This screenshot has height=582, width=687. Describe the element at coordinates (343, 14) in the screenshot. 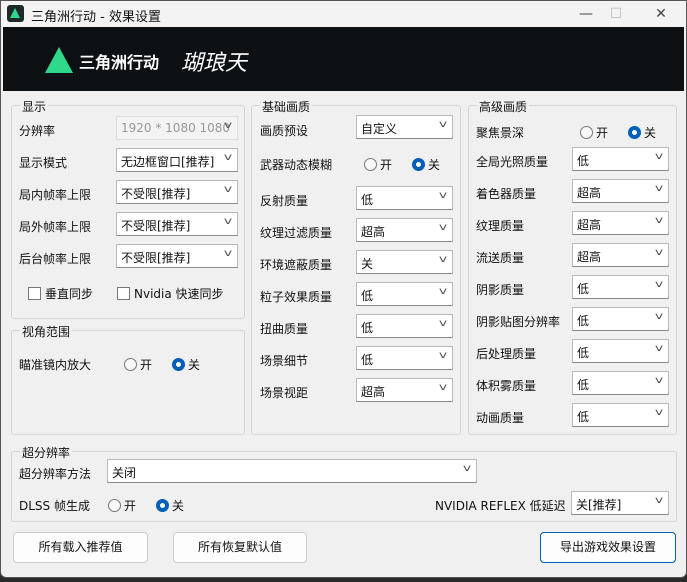

I see `title-bar: 三角洲行动 - 效果设置 — ☐ ✕` at that location.